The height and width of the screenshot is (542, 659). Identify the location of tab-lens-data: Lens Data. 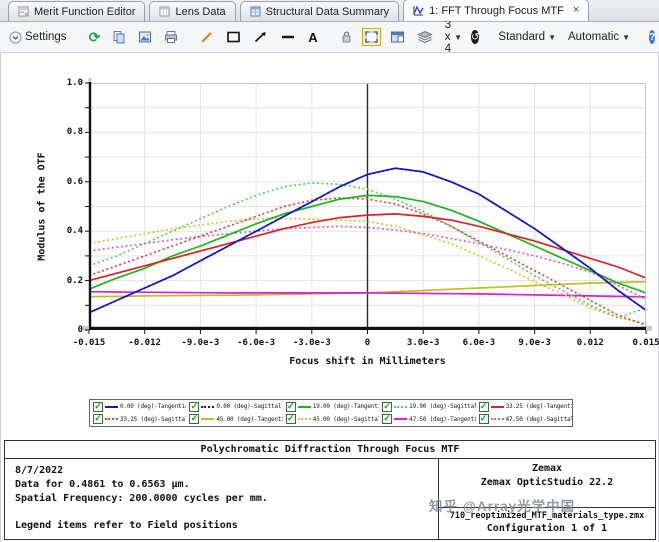
(192, 11).